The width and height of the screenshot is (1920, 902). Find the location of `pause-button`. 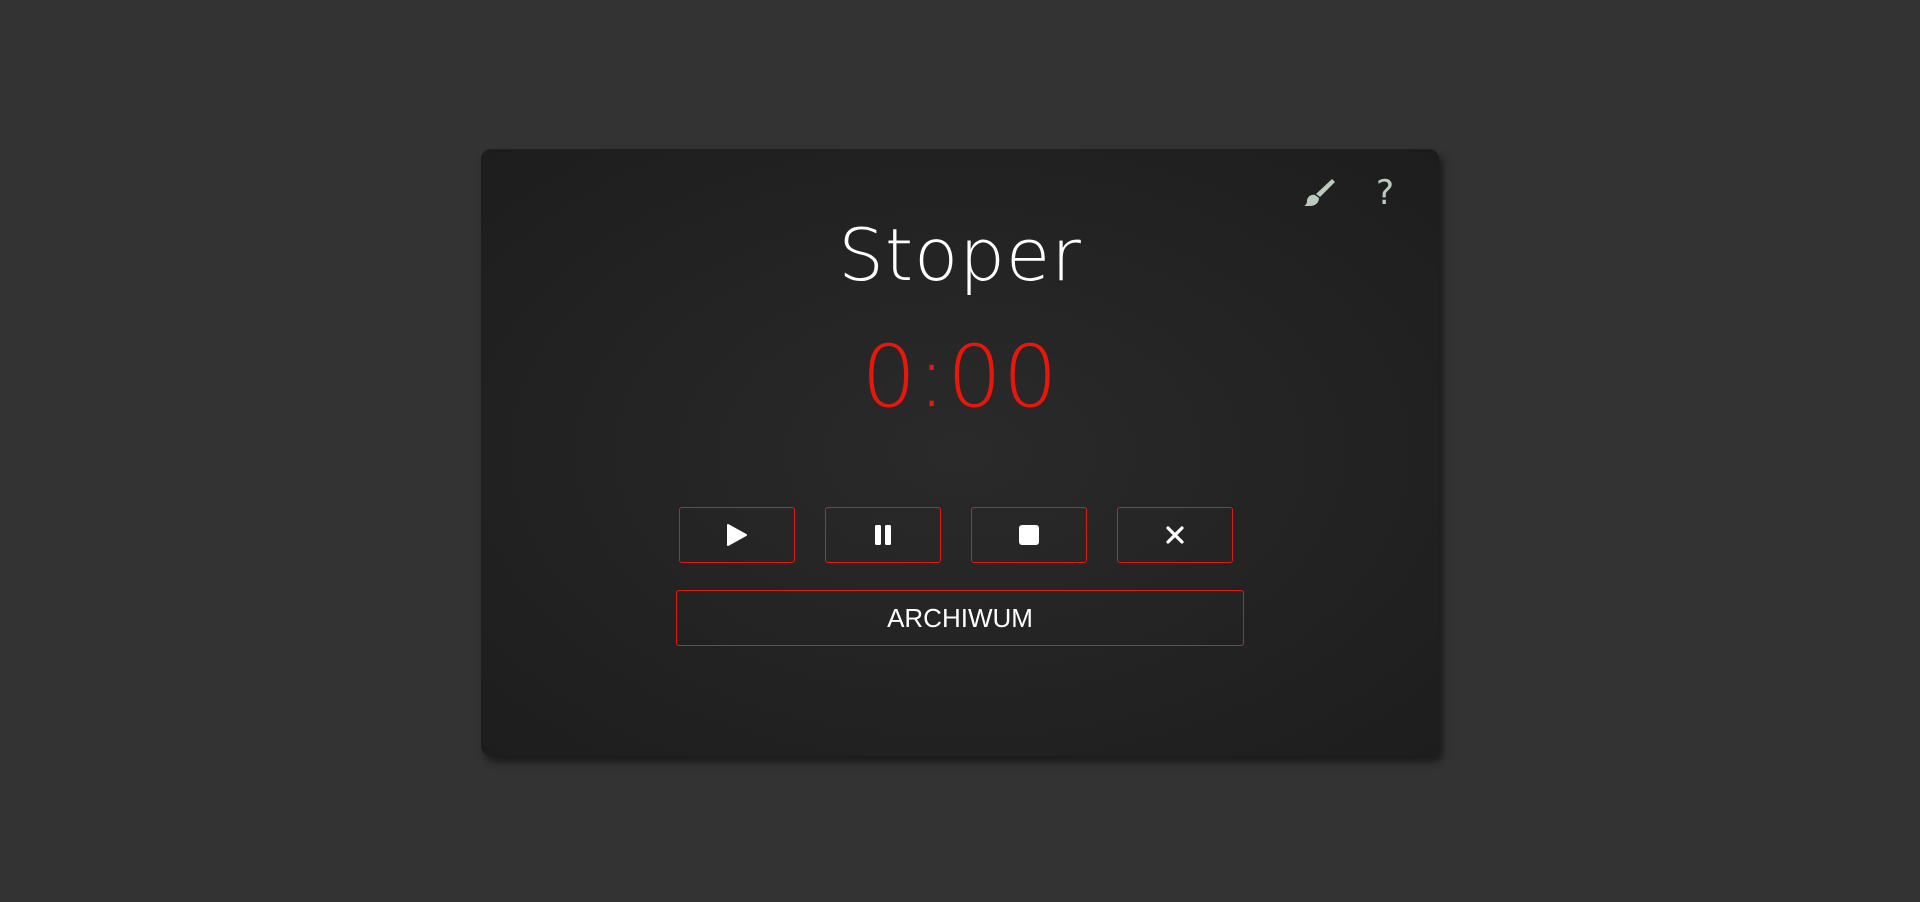

pause-button is located at coordinates (883, 535).